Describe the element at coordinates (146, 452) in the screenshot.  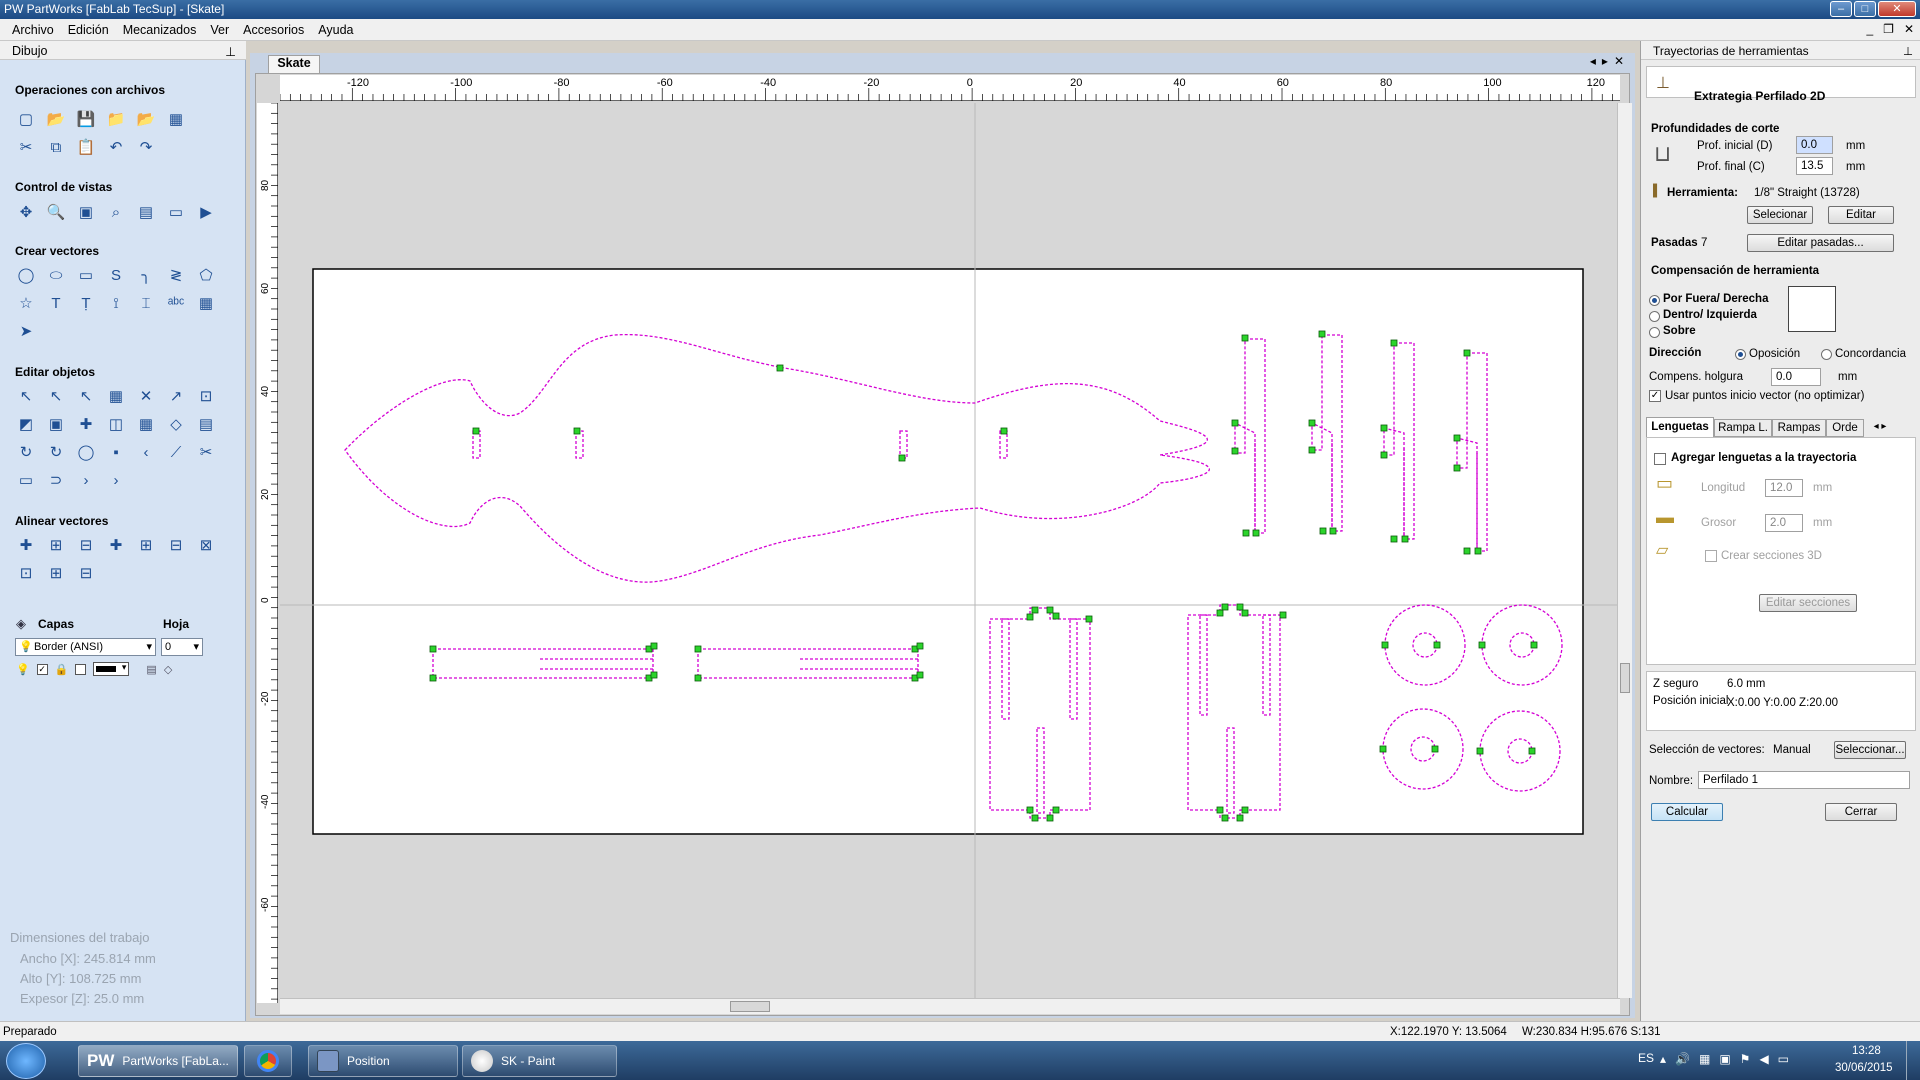
I see `edit-object-19-icon: ‹` at that location.